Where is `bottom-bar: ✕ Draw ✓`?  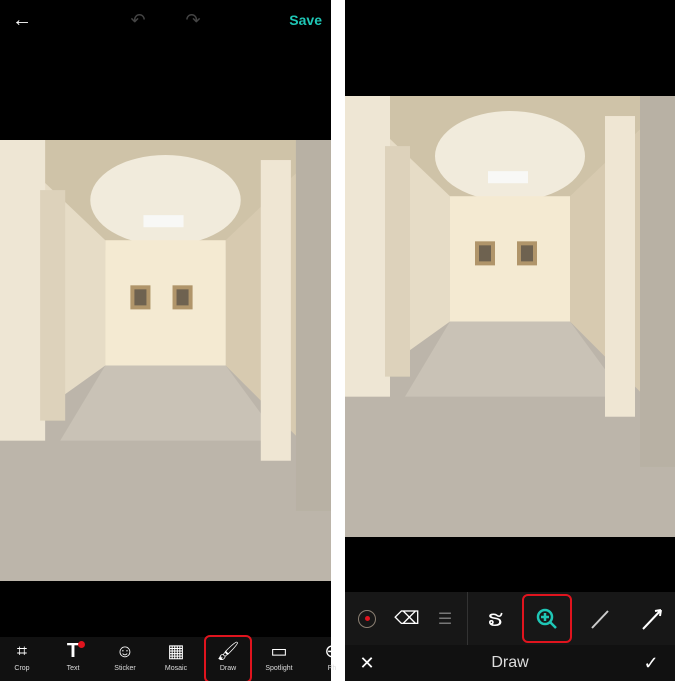 bottom-bar: ✕ Draw ✓ is located at coordinates (510, 663).